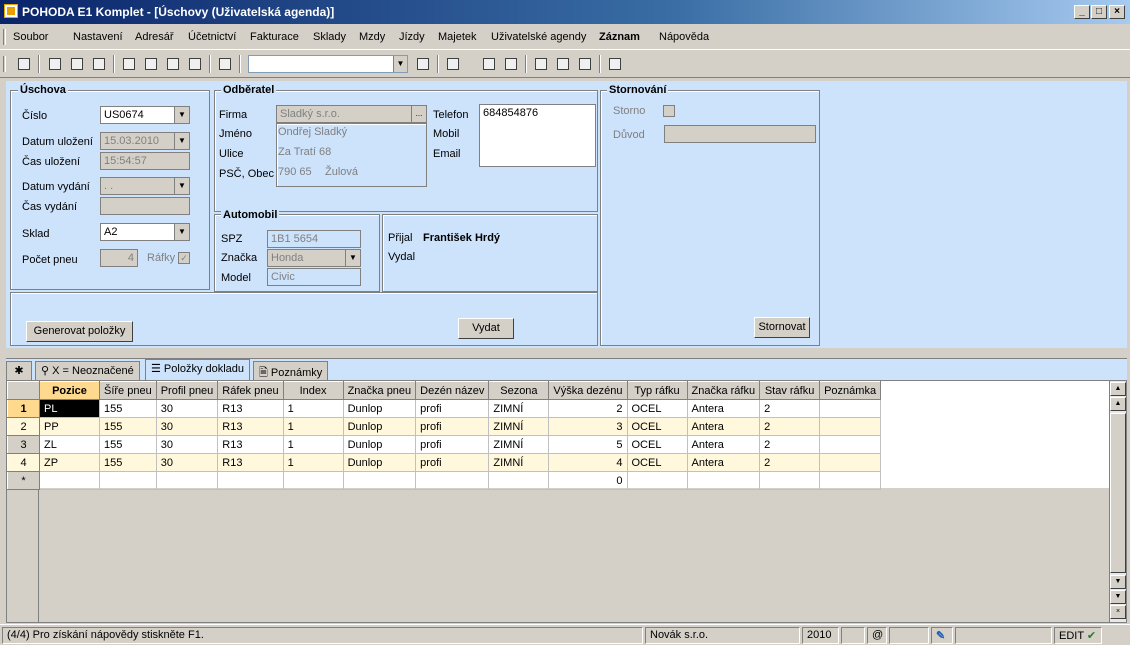 Image resolution: width=1130 pixels, height=645 pixels. I want to click on chevron-down-icon, so click(471, 64).